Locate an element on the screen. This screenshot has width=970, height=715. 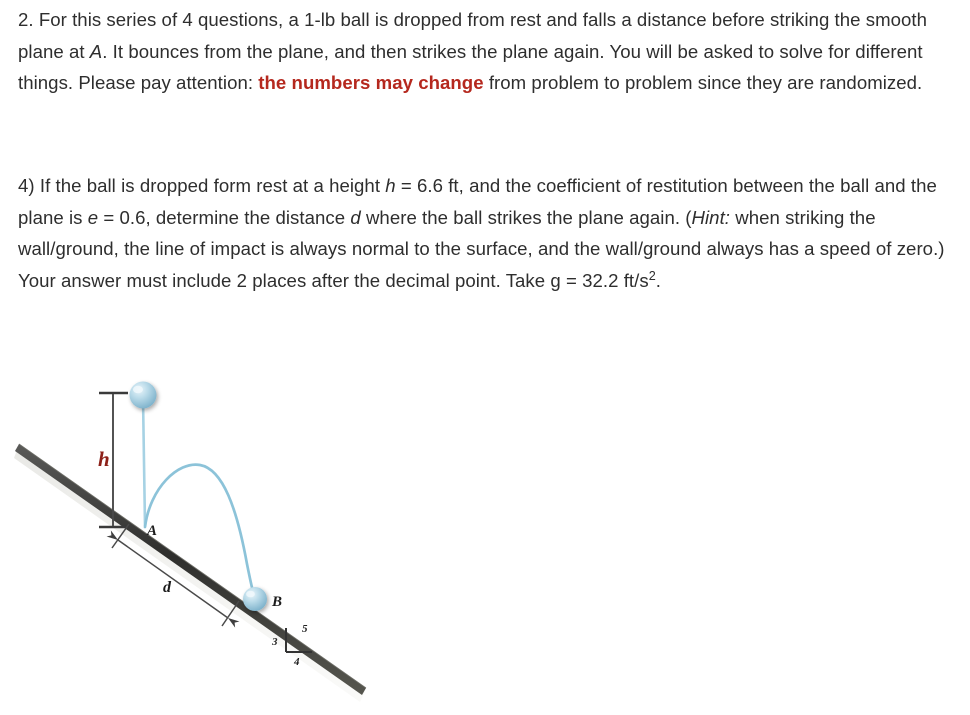
label-a: A is located at coordinates (151, 531).